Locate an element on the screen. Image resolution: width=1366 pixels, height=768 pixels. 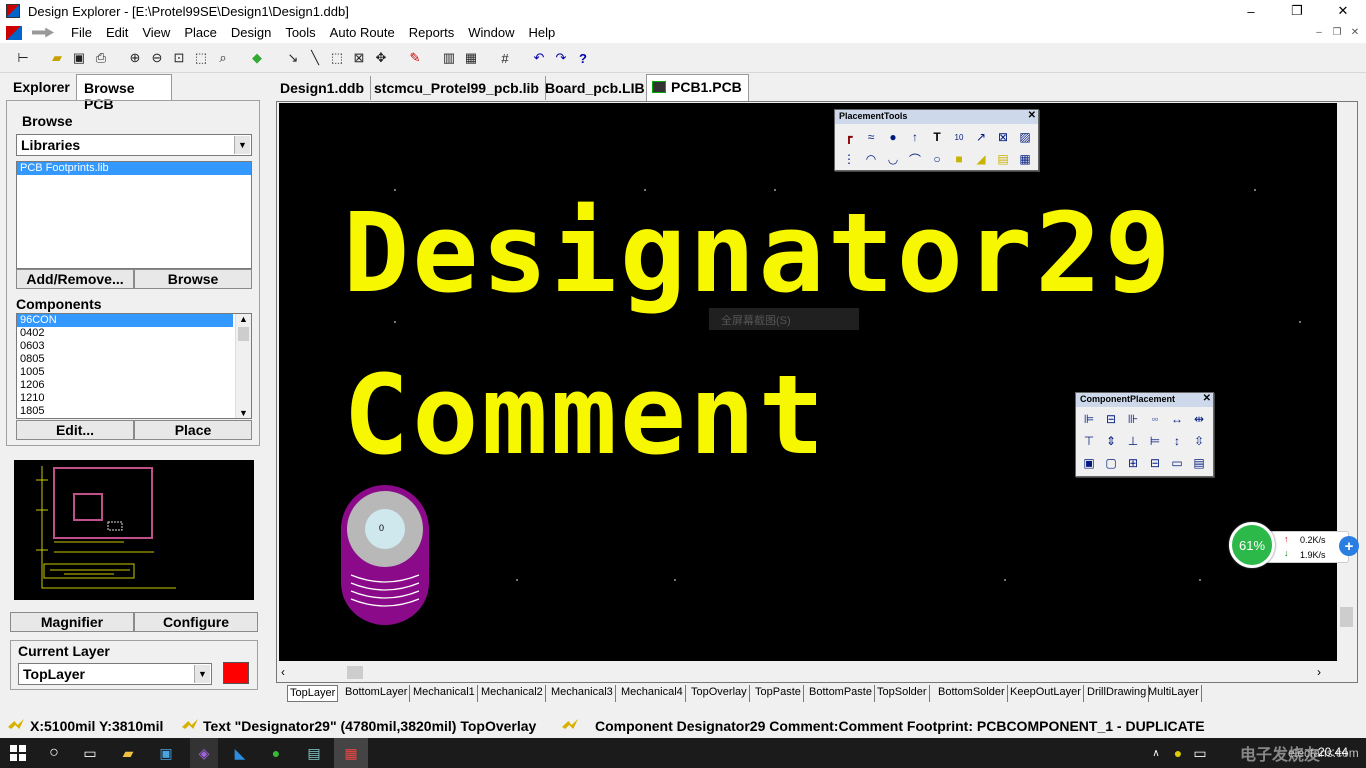
layer-color-swatch is located at coordinates (236, 673).